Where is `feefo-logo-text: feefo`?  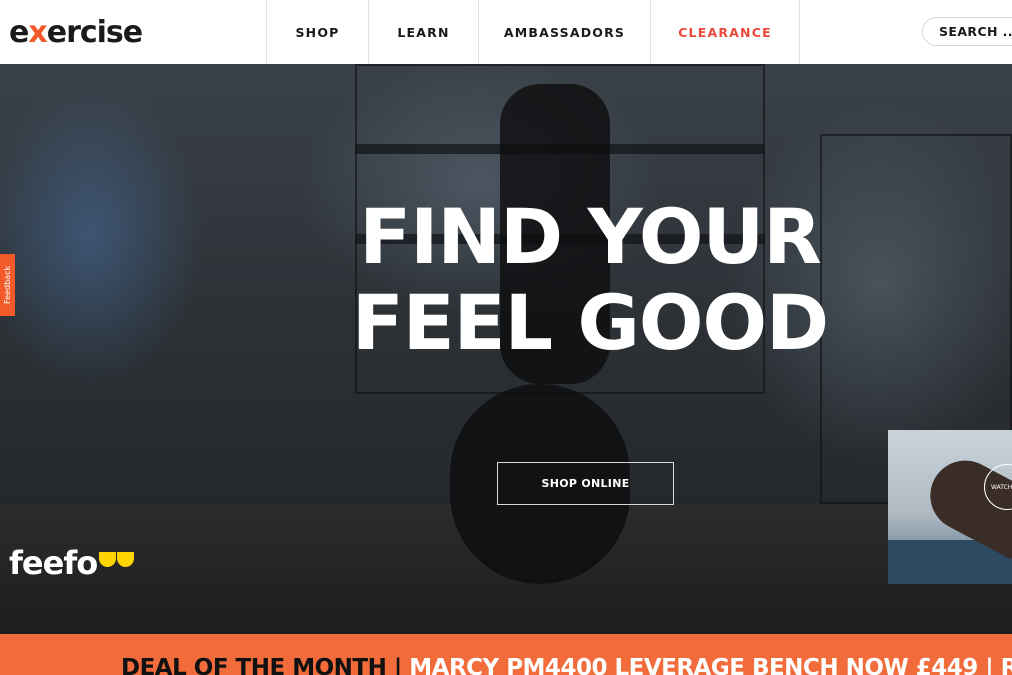 feefo-logo-text: feefo is located at coordinates (53, 563).